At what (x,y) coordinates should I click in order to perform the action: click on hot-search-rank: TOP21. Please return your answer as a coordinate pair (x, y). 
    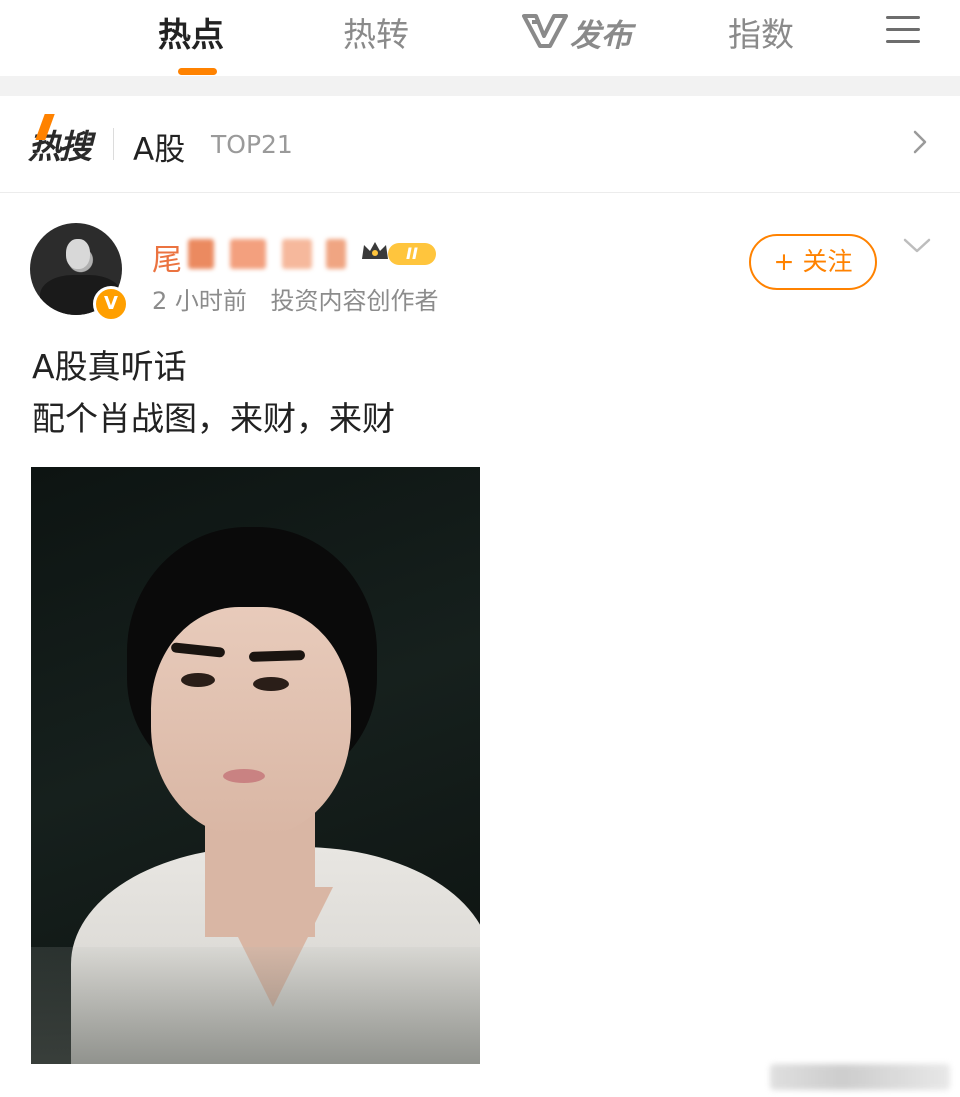
    Looking at the image, I should click on (252, 144).